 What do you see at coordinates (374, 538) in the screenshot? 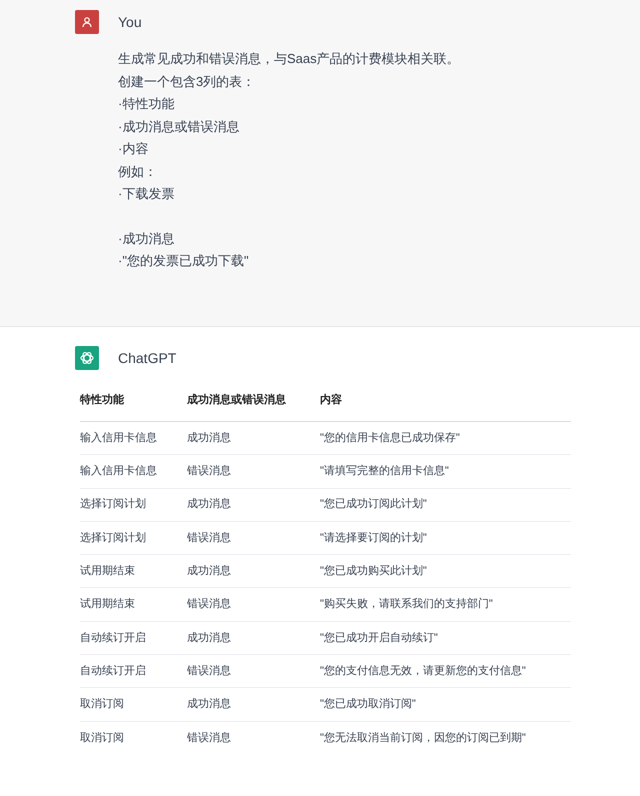
I see `table-cell-text: "请选择要订阅的计划"` at bounding box center [374, 538].